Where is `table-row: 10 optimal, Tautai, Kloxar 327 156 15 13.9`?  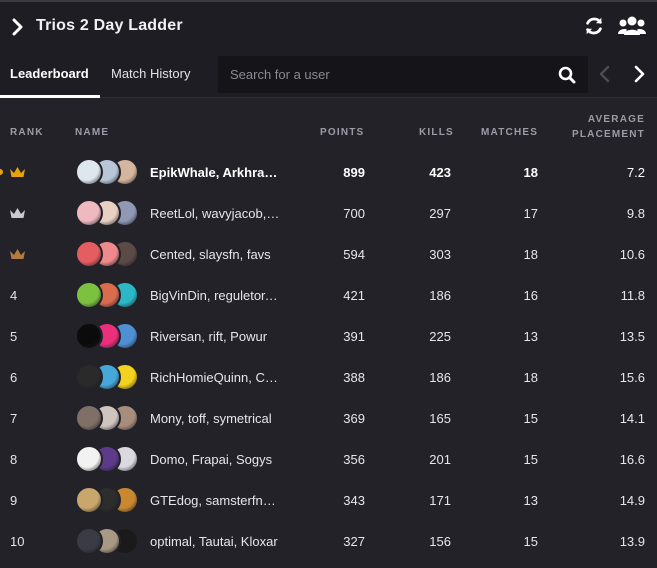 table-row: 10 optimal, Tautai, Kloxar 327 156 15 13.9 is located at coordinates (328, 541).